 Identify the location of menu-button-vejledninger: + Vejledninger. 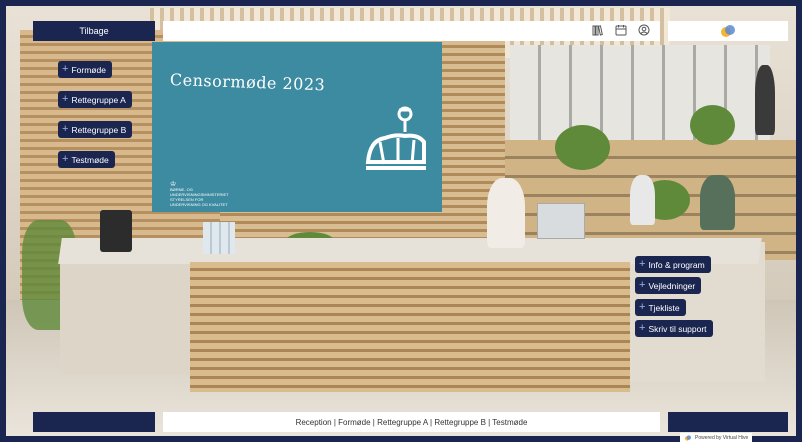
(668, 285).